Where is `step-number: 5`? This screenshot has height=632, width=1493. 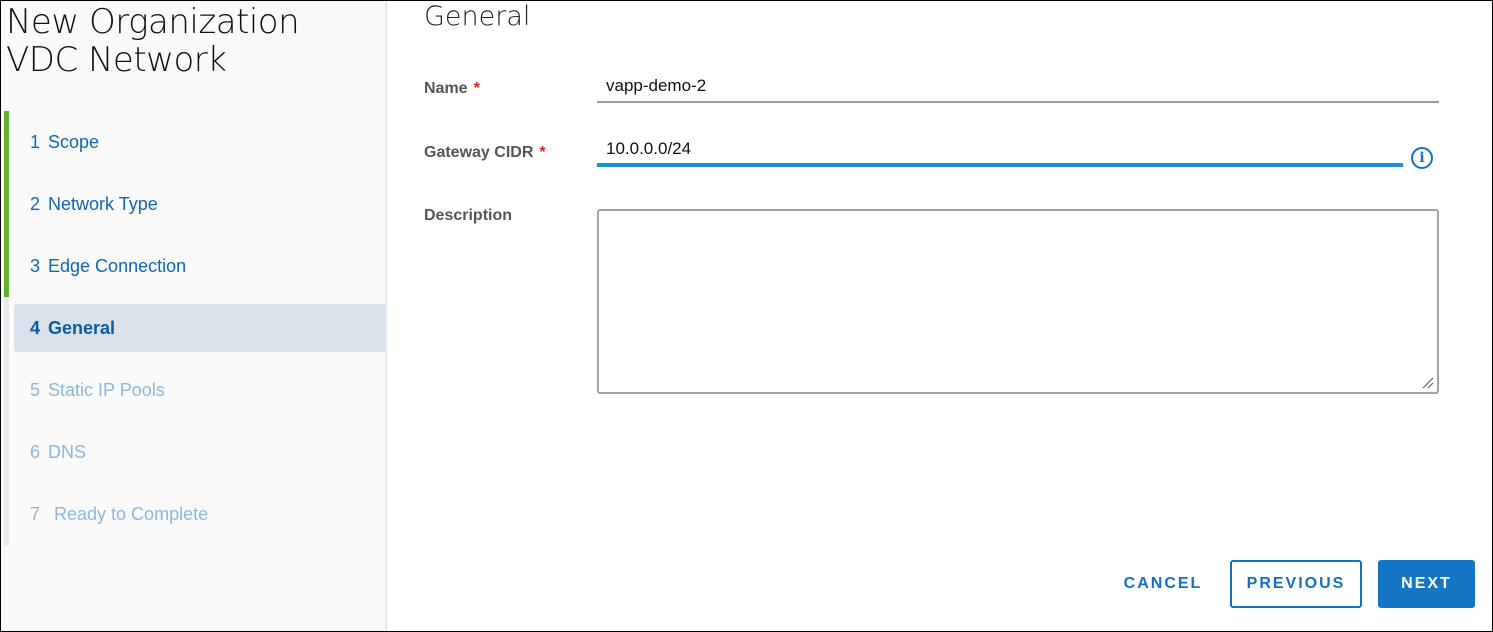 step-number: 5 is located at coordinates (35, 389).